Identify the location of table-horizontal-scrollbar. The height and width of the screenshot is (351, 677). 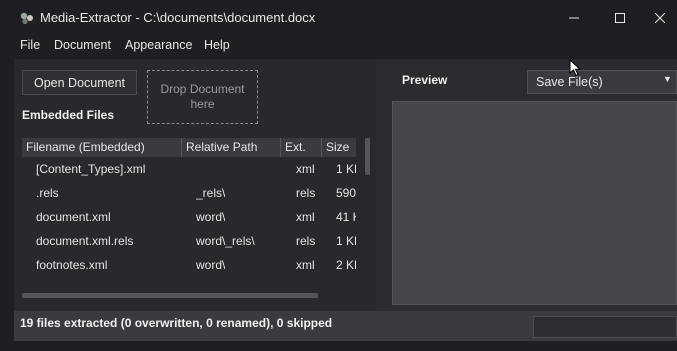
(170, 295).